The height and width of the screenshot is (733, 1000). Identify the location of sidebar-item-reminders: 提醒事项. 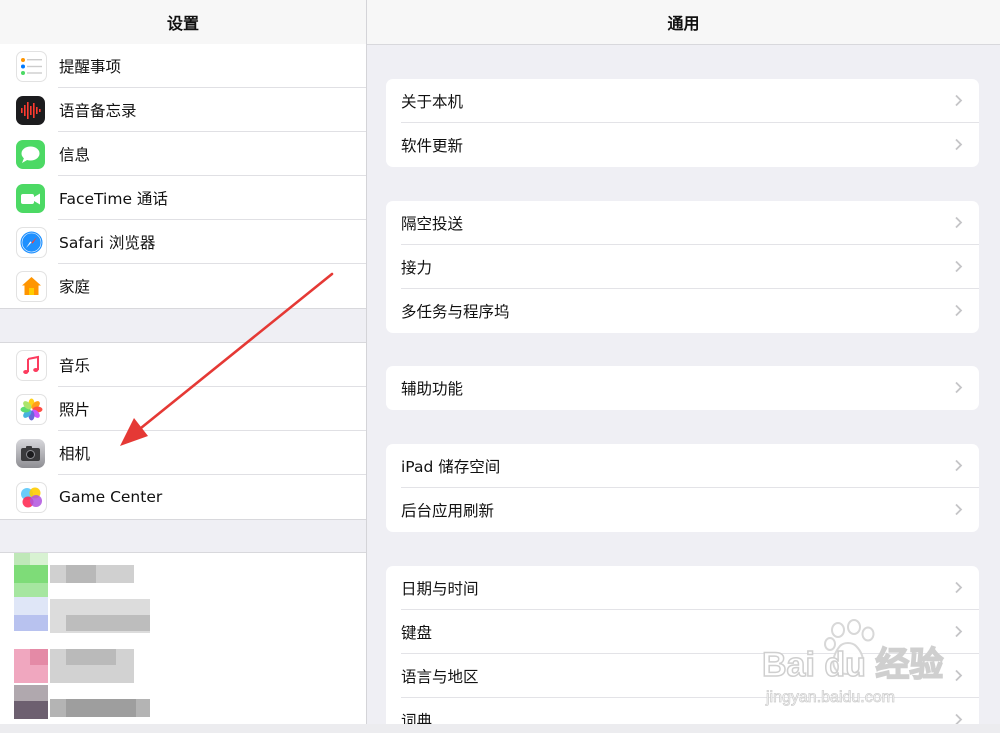
(183, 66).